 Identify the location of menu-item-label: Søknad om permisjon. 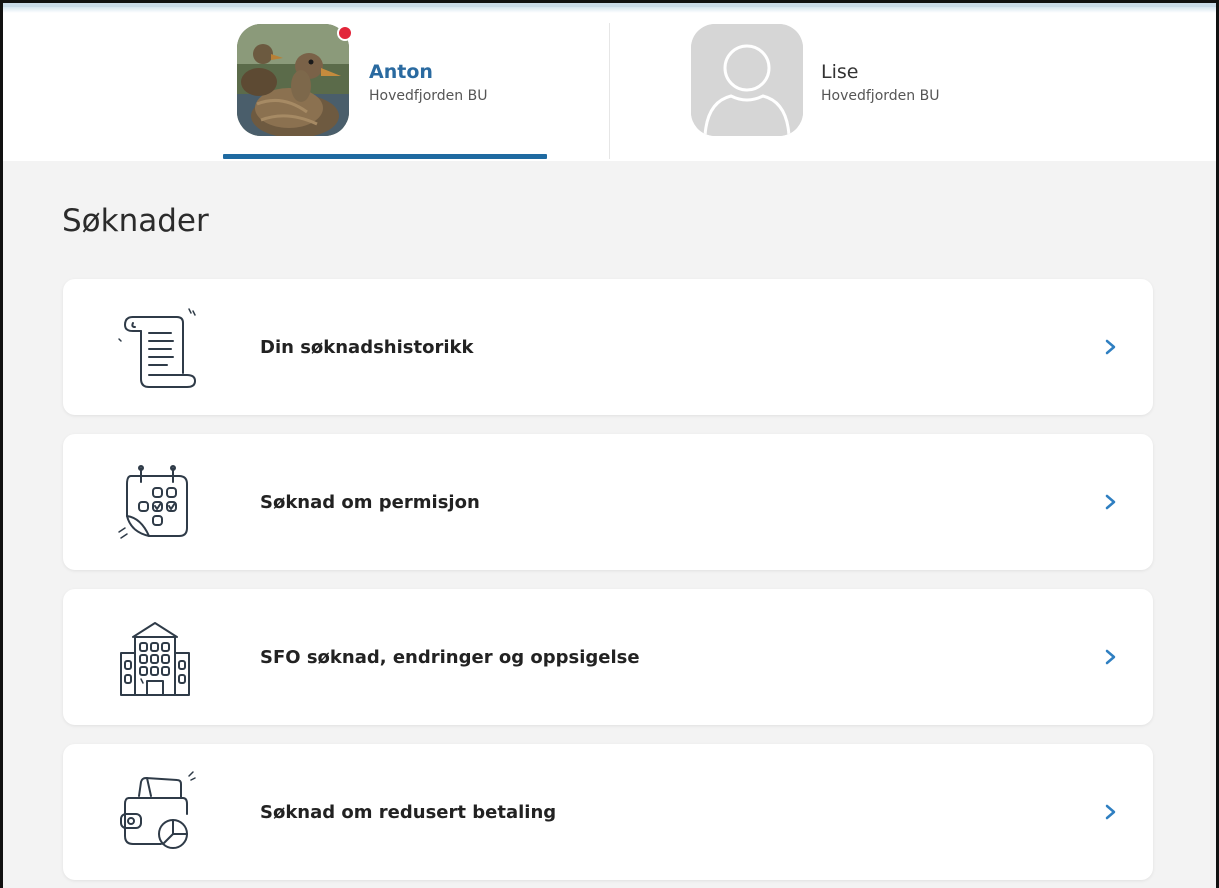
(370, 502).